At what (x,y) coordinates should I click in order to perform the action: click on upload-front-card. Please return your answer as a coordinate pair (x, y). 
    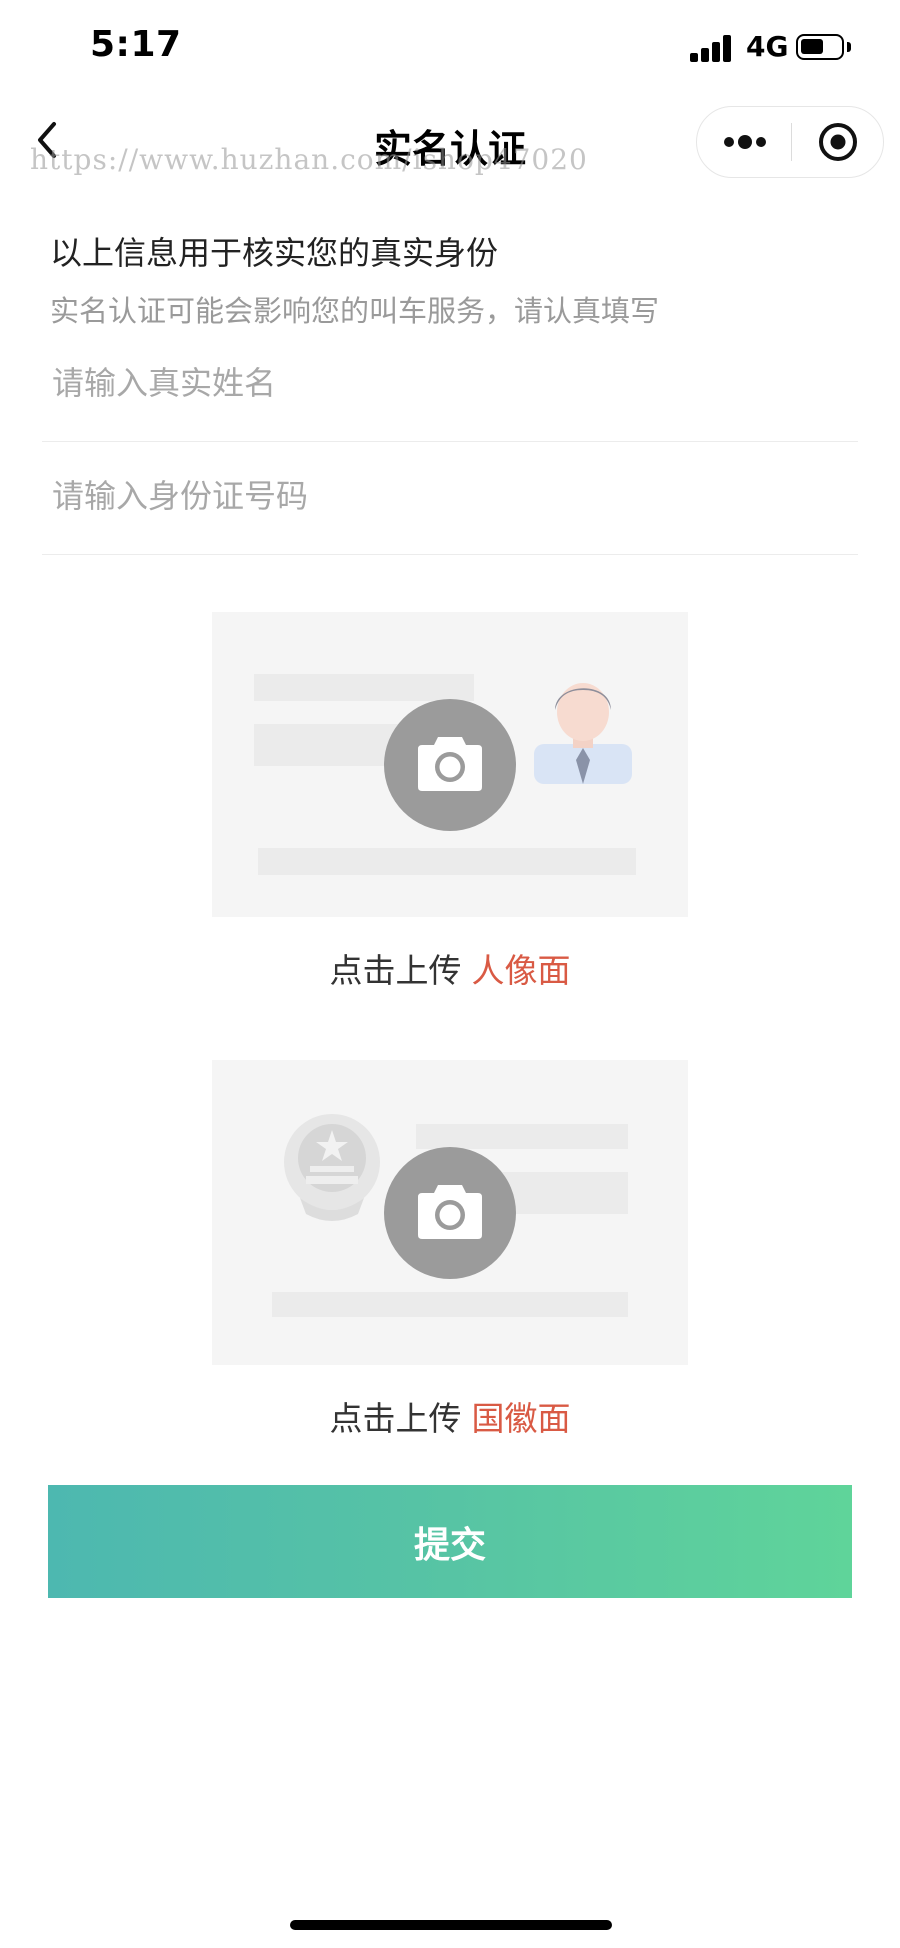
    Looking at the image, I should click on (450, 764).